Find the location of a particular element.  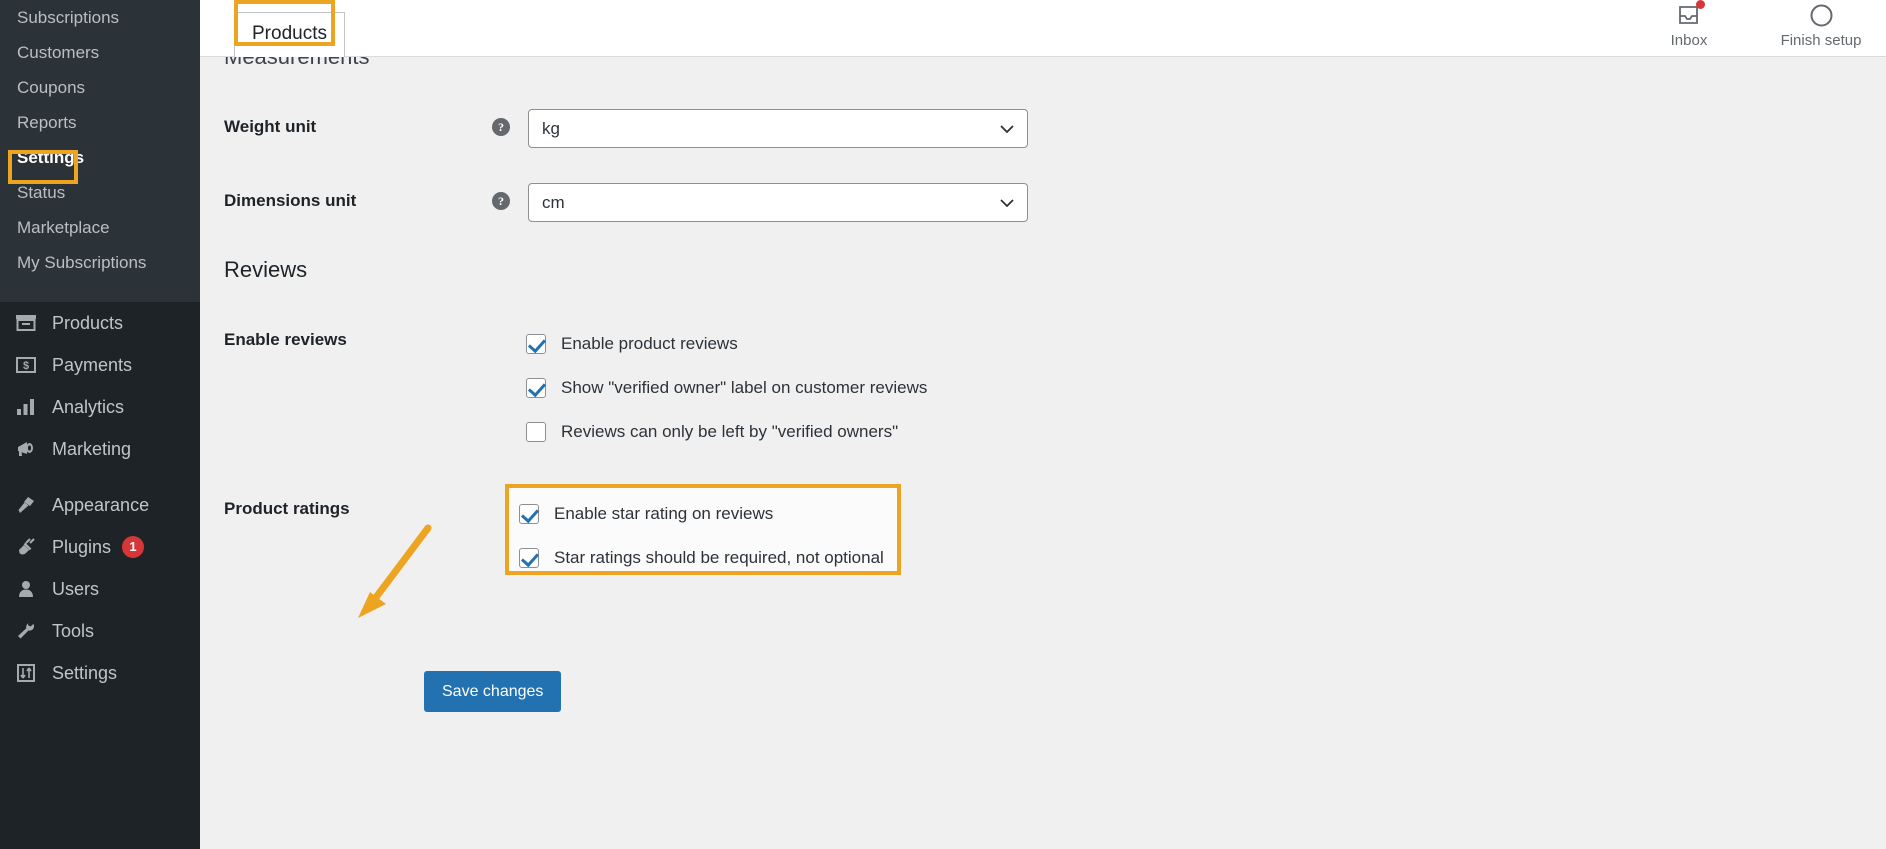

enable-reviews-label: Enable reviews is located at coordinates (285, 339).